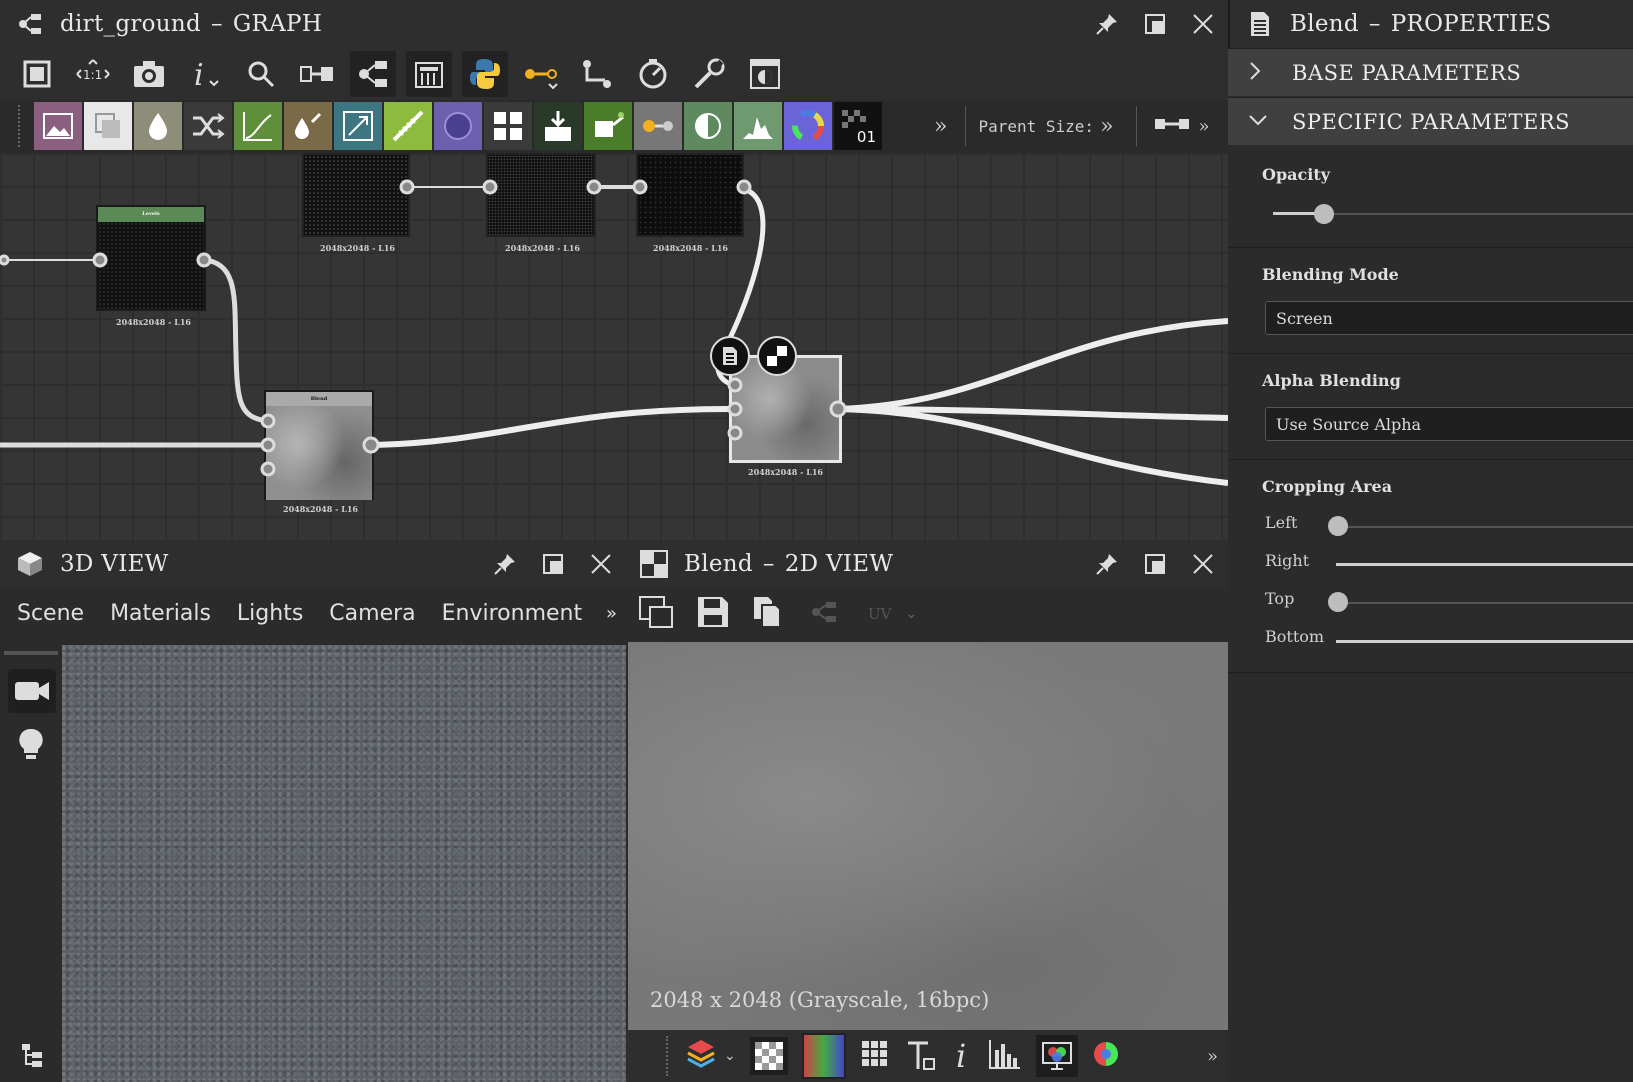 The height and width of the screenshot is (1082, 1633). What do you see at coordinates (730, 1056) in the screenshot?
I see `layers-dropdown-icon: ⌄` at bounding box center [730, 1056].